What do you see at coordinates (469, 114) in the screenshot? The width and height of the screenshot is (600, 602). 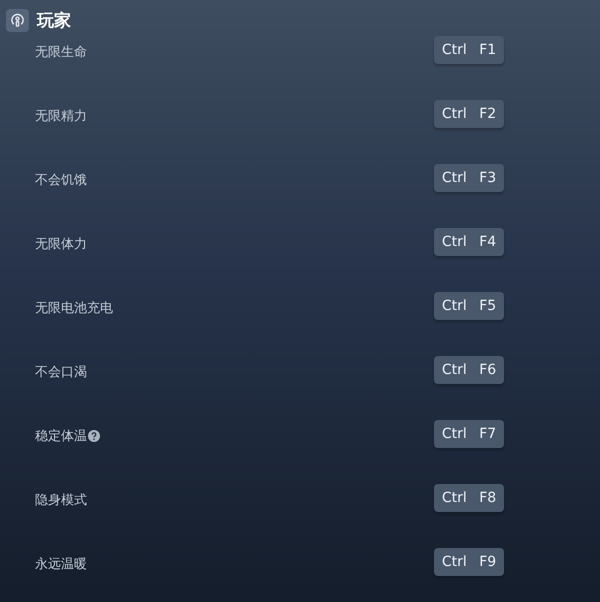 I see `hotkey-button: Ctrl F2` at bounding box center [469, 114].